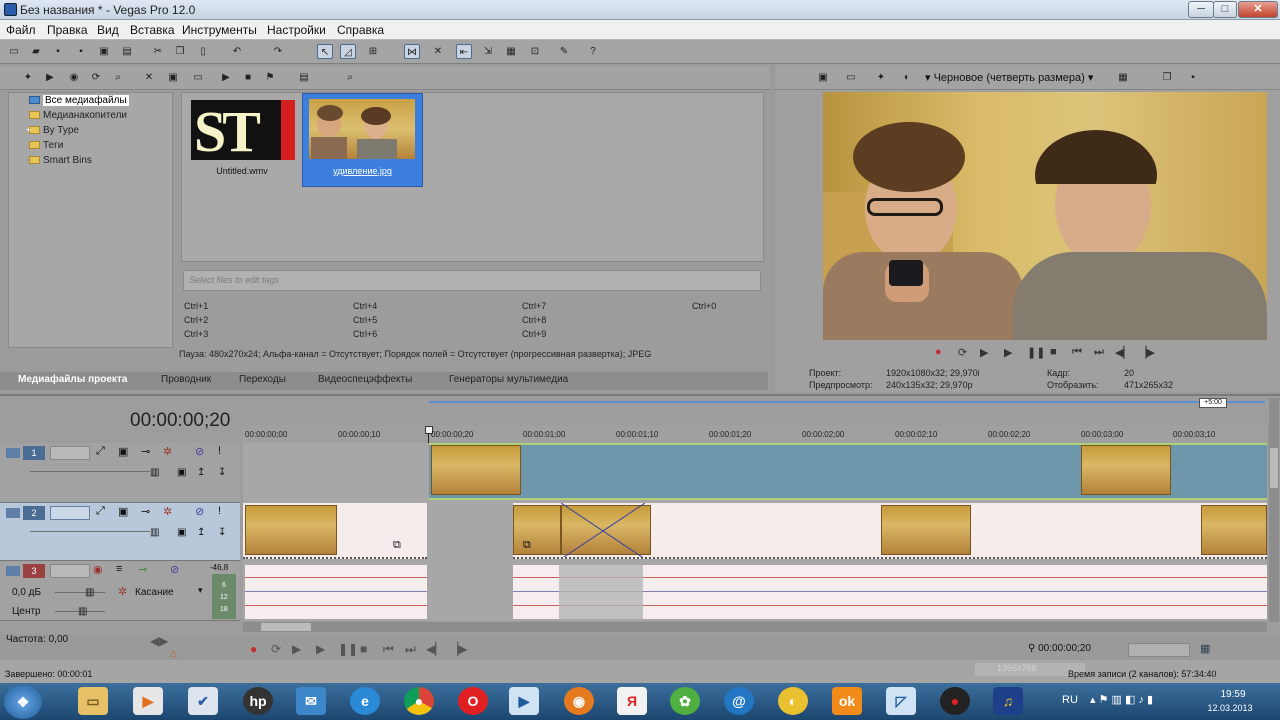  Describe the element at coordinates (847, 701) in the screenshot. I see `odnoklassniki-taskbar-icon: ok` at that location.